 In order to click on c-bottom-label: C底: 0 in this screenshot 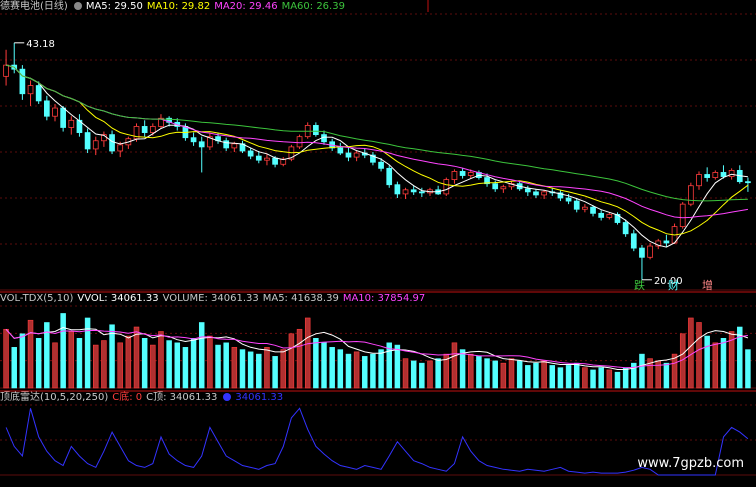, I will do `click(127, 397)`.